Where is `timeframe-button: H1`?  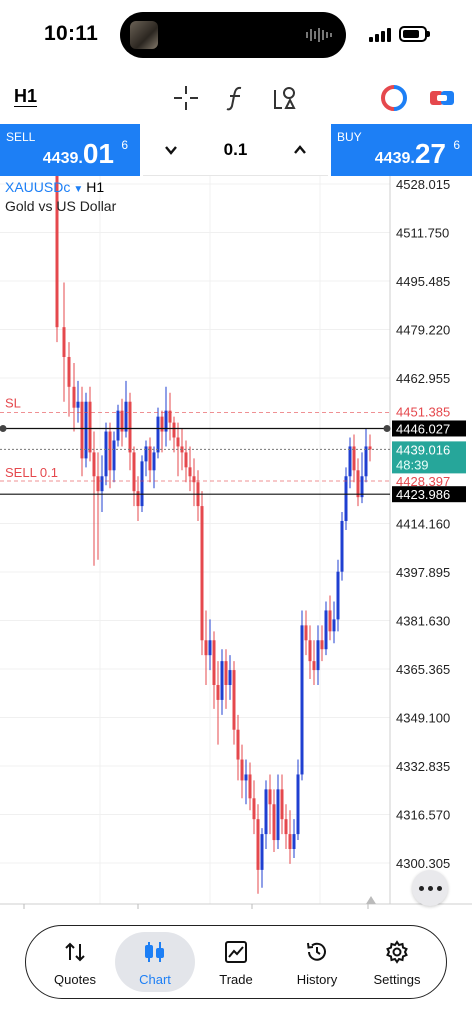 timeframe-button: H1 is located at coordinates (25, 96).